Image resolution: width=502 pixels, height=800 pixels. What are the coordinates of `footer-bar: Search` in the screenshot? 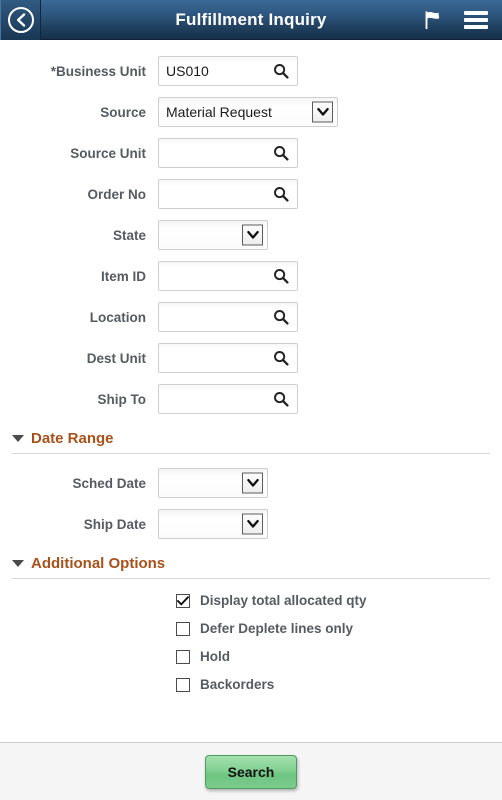 It's located at (251, 771).